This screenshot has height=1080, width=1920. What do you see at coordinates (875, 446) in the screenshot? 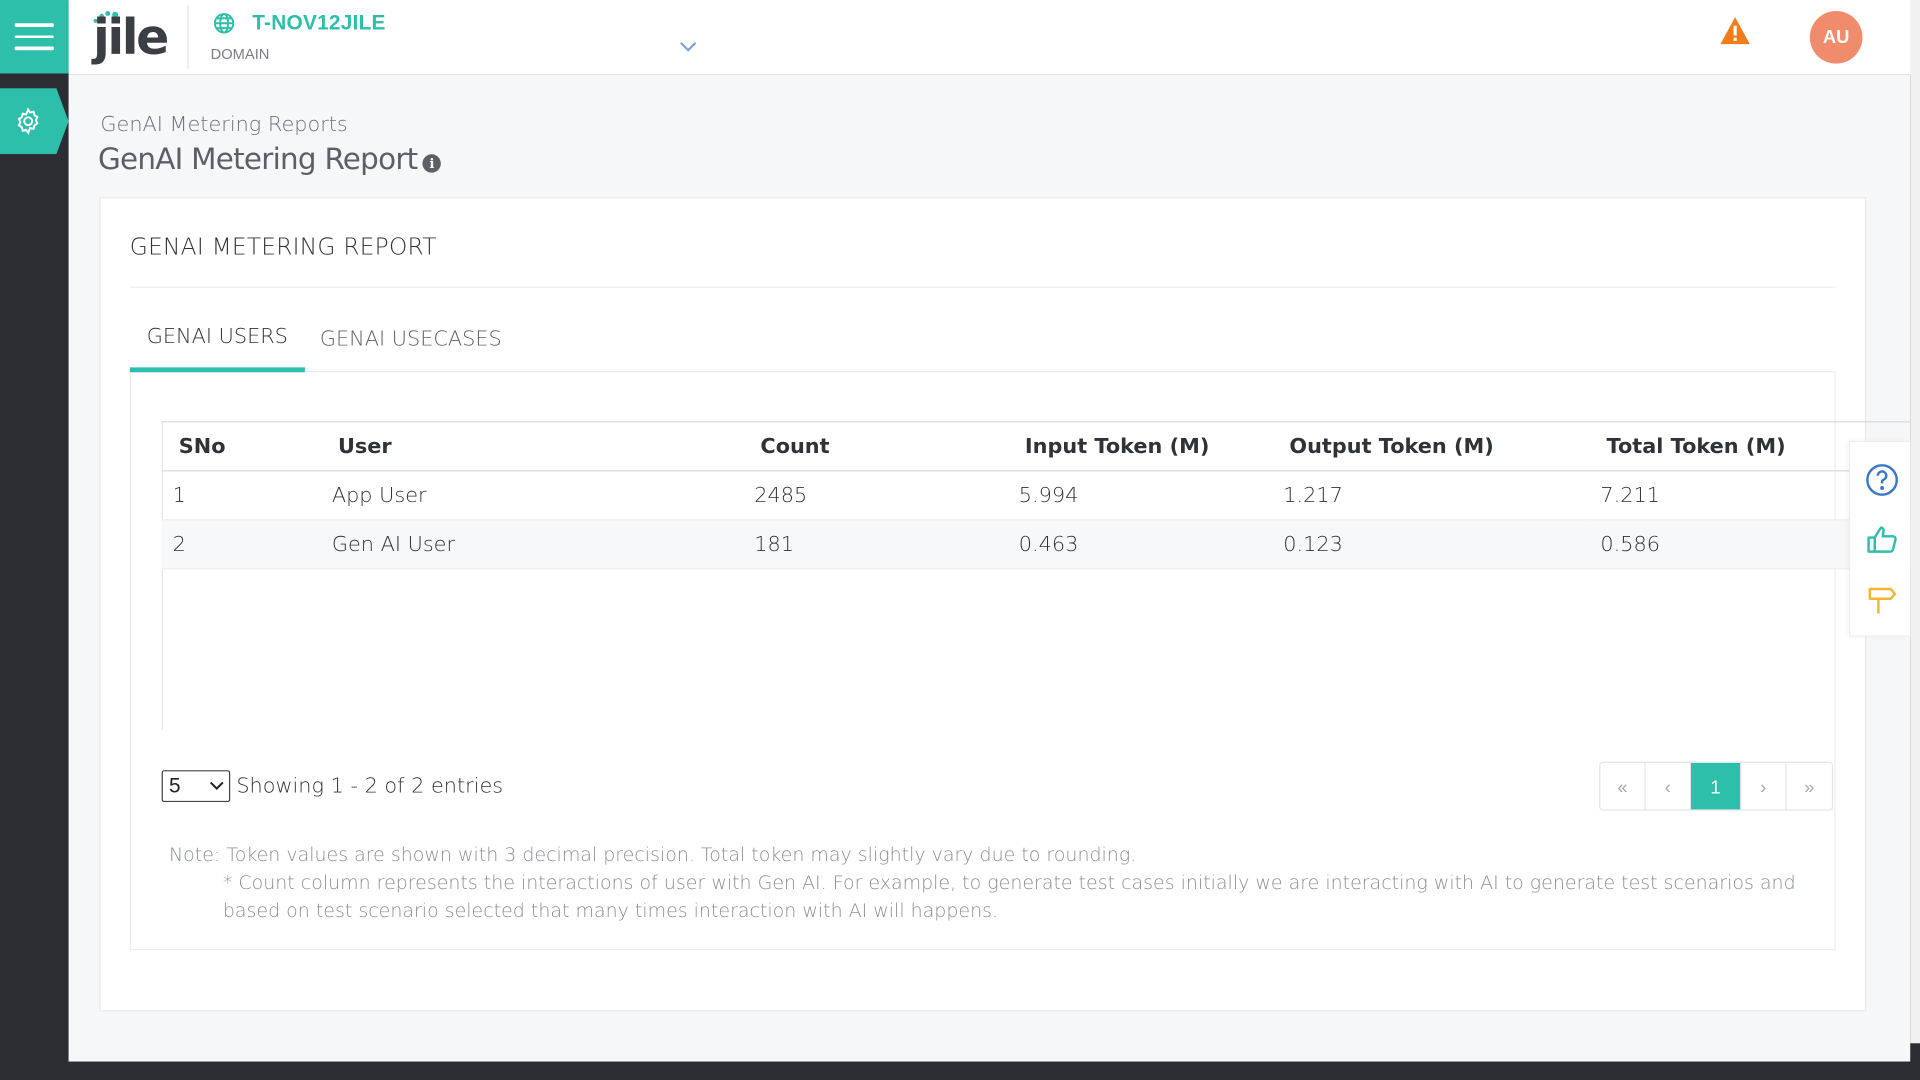
I see `column-header-count: Count` at bounding box center [875, 446].